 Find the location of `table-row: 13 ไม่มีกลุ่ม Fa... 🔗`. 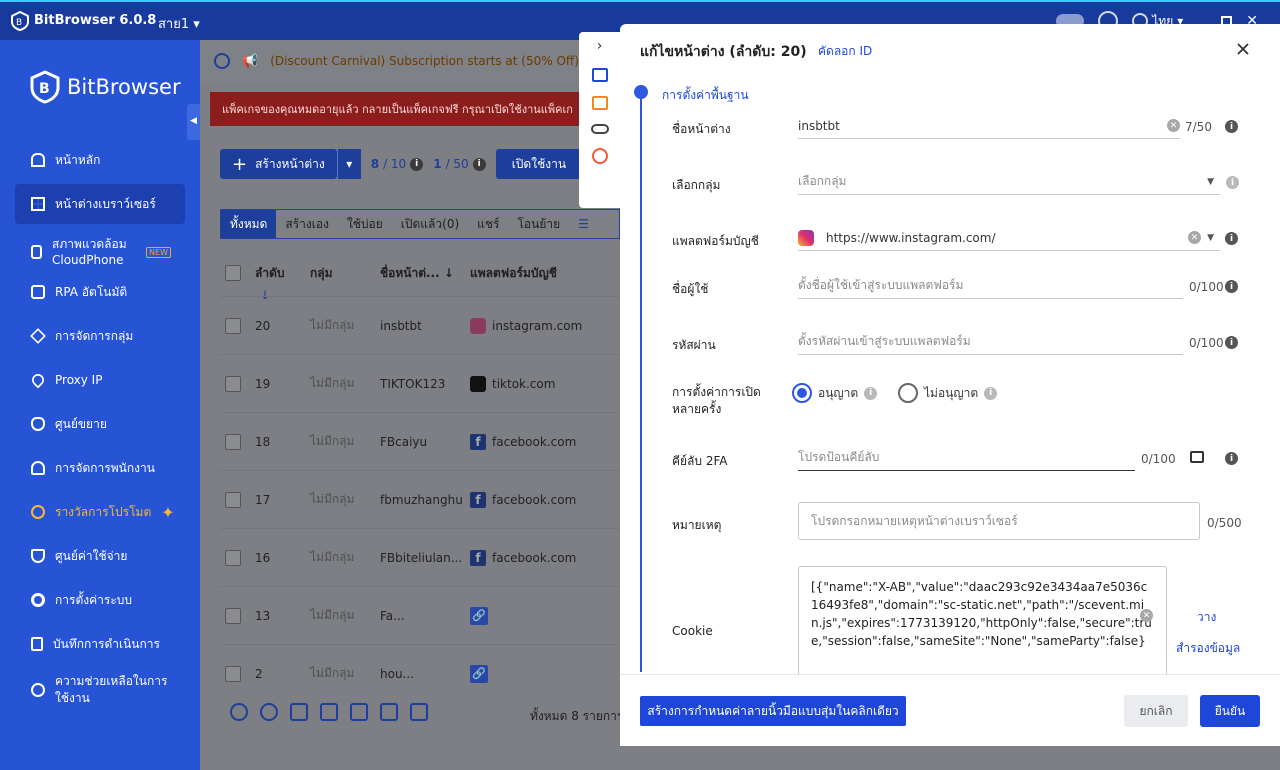

table-row: 13 ไม่มีกลุ่ม Fa... 🔗 is located at coordinates (420, 615).